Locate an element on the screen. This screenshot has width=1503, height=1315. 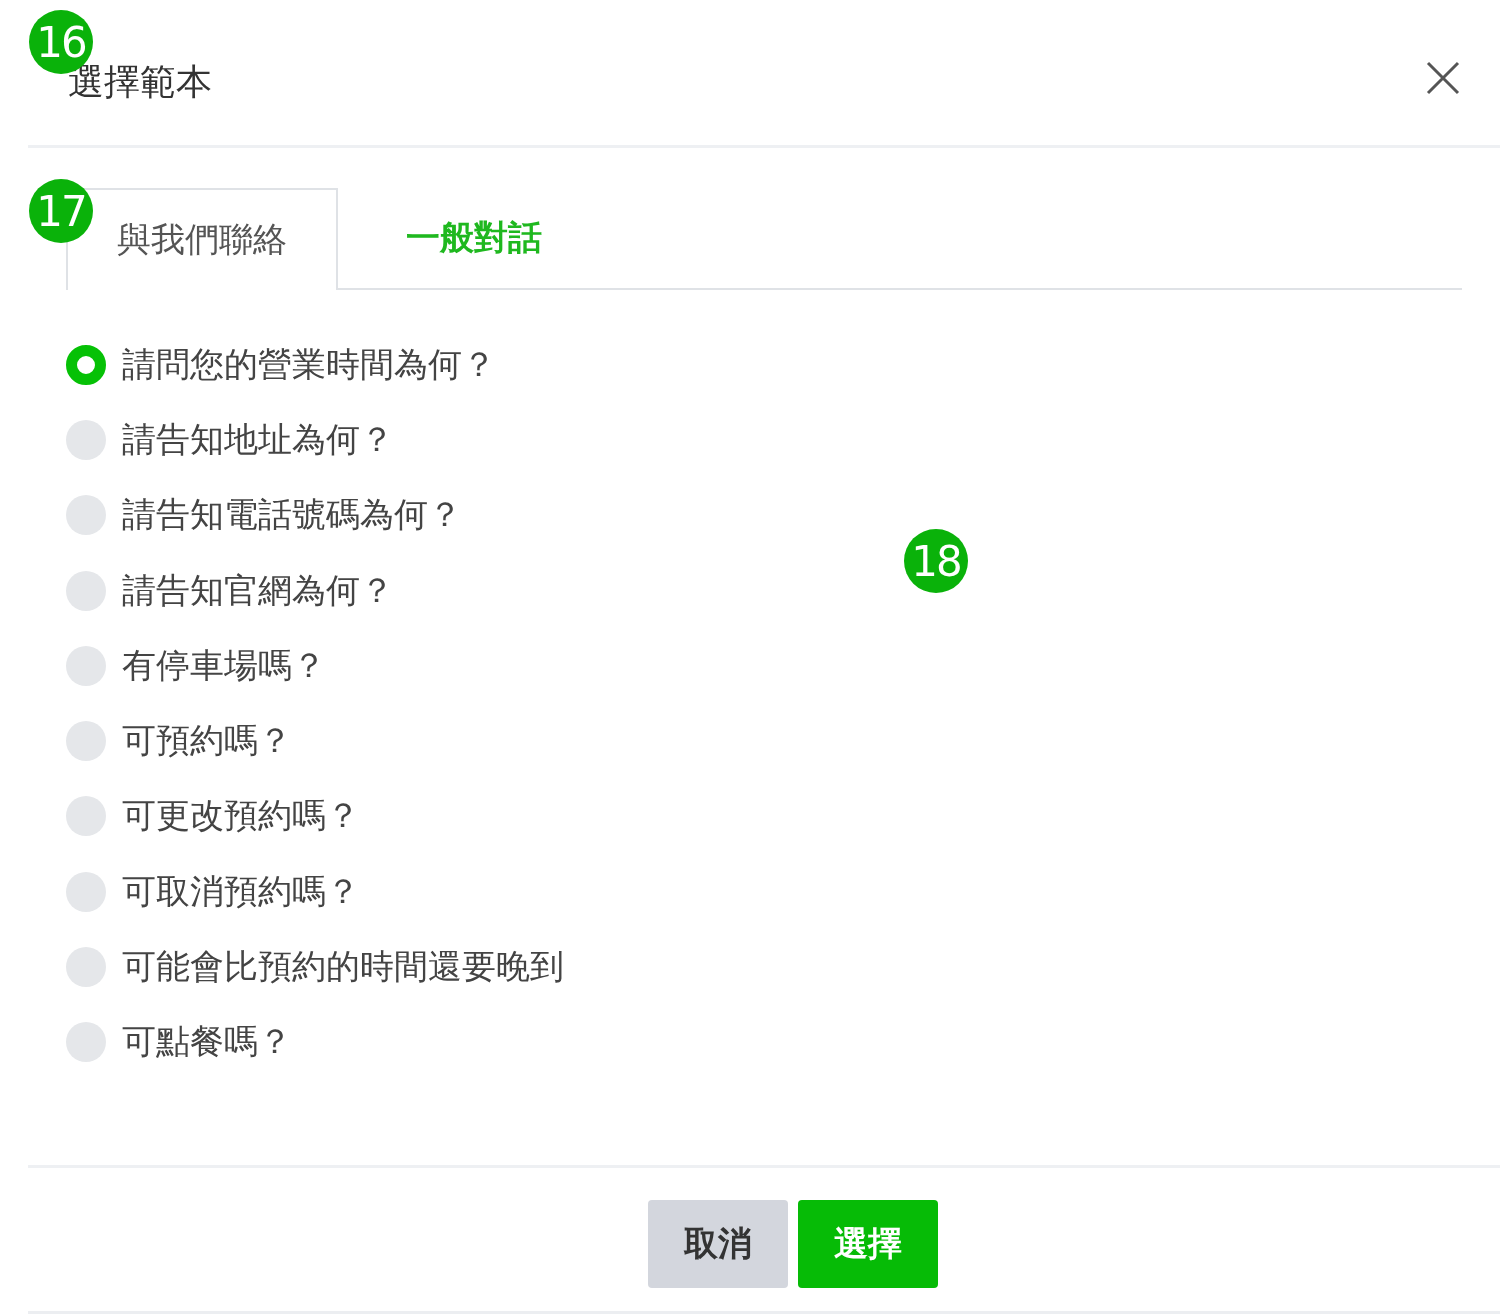
option-label: 可取消預約嗎？ is located at coordinates (241, 891).